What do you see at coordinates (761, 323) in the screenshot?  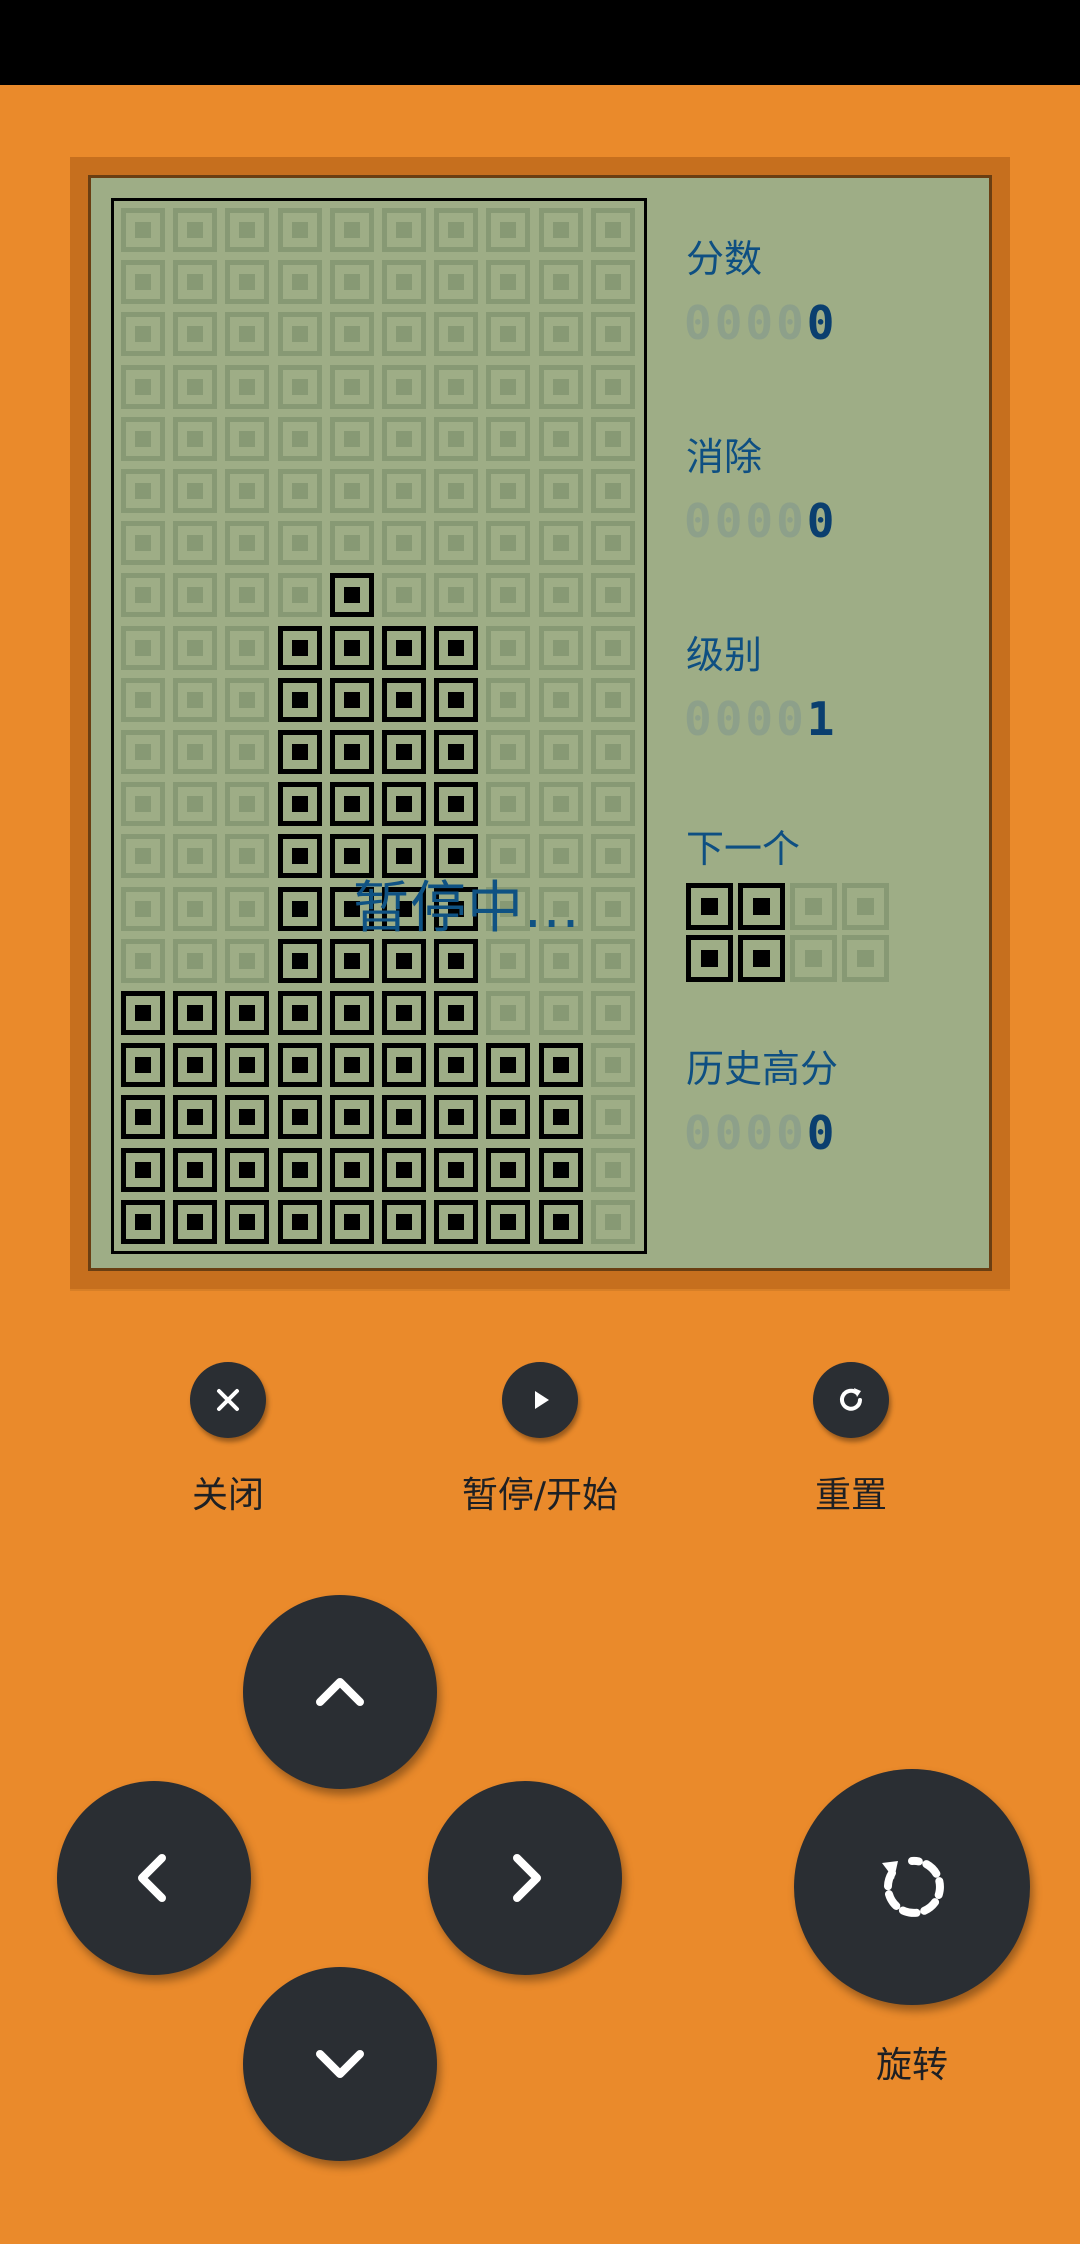 I see `score-value: 00000` at bounding box center [761, 323].